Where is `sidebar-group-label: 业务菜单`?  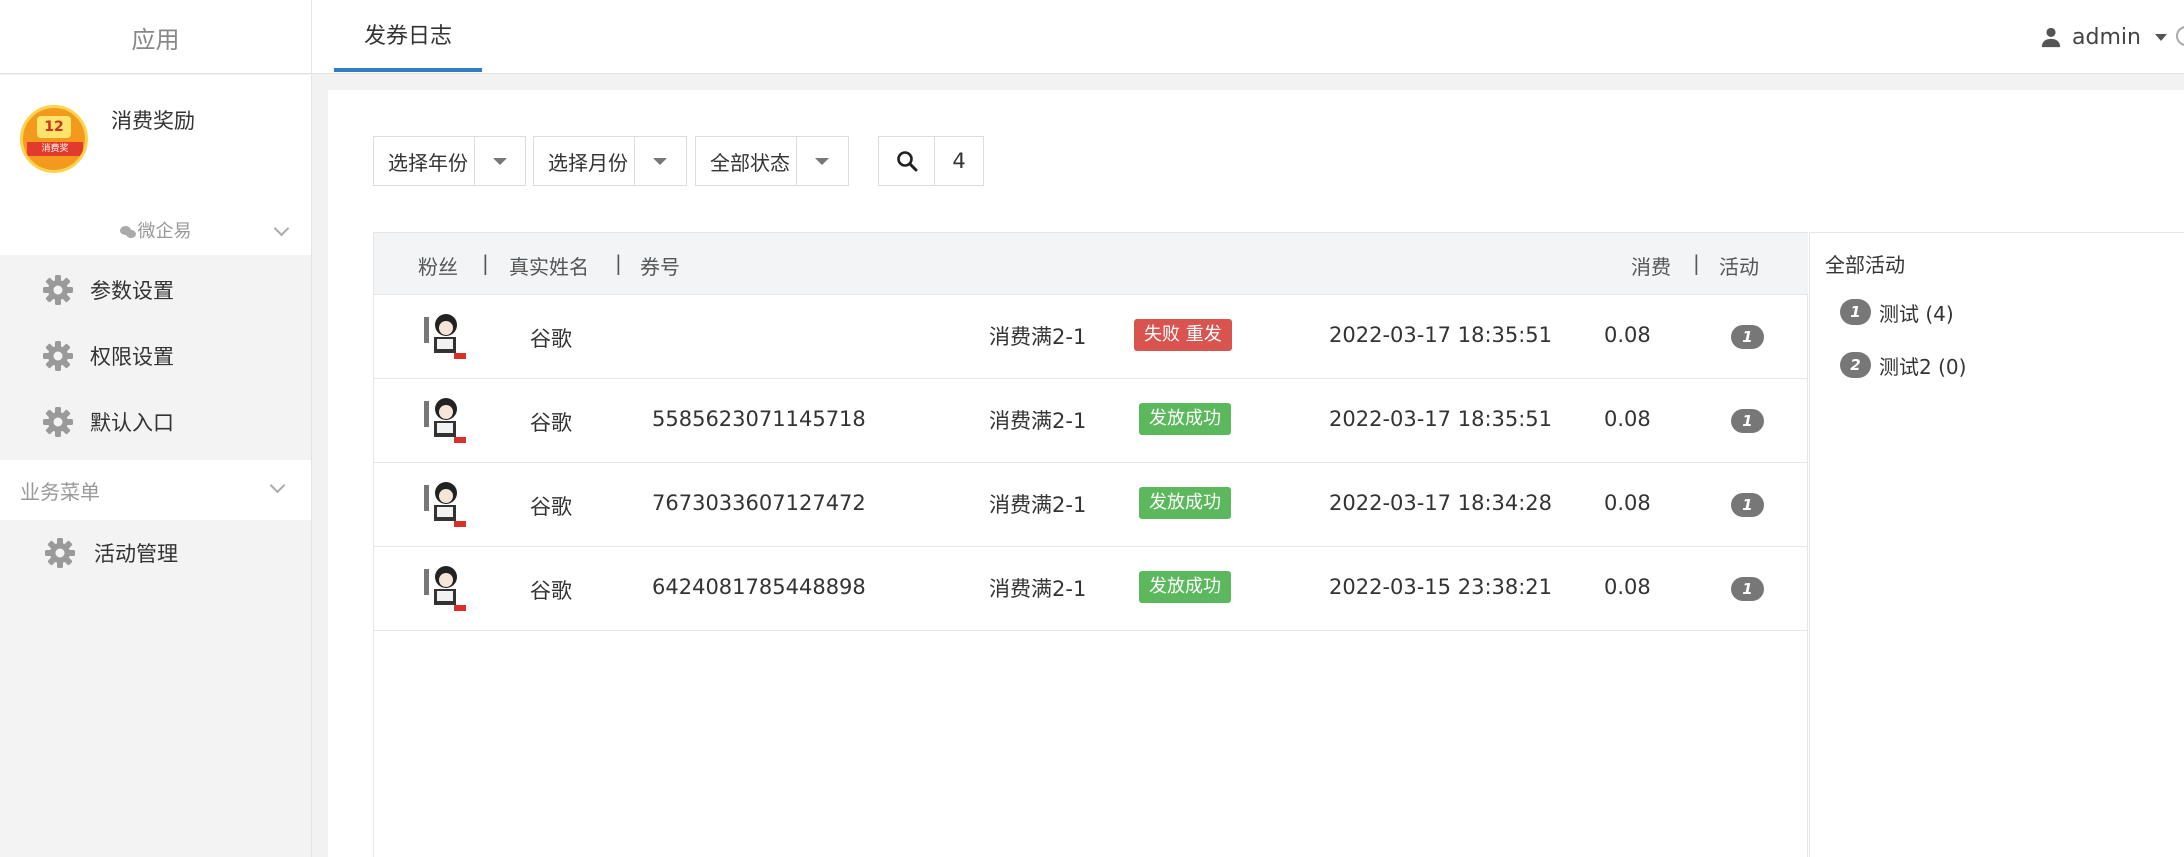 sidebar-group-label: 业务菜单 is located at coordinates (60, 491).